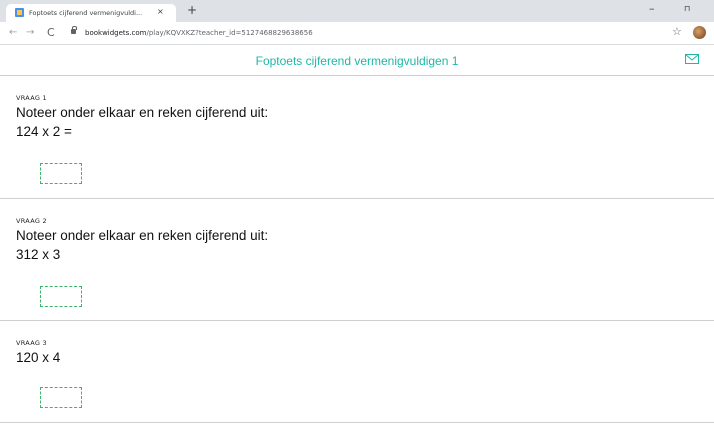 The width and height of the screenshot is (714, 429). I want to click on mail-icon, so click(692, 59).